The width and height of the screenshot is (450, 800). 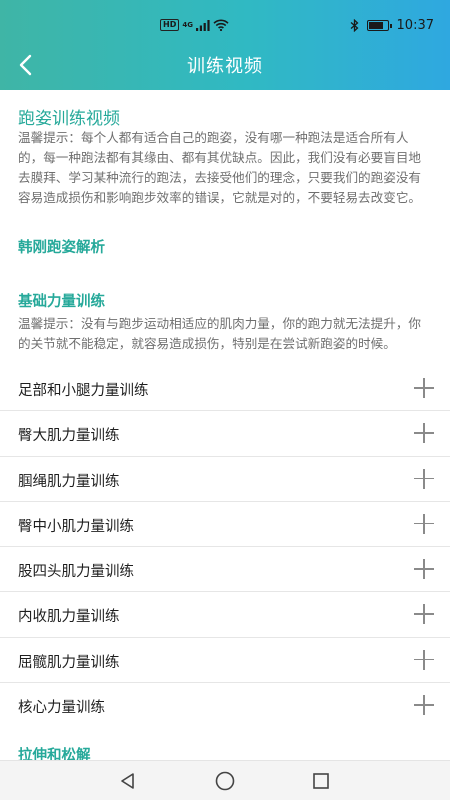 I want to click on network-type: 4G, so click(x=187, y=25).